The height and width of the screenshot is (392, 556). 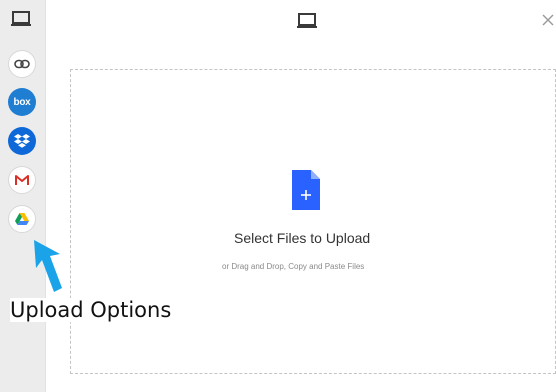 I want to click on gmail-icon, so click(x=22, y=179).